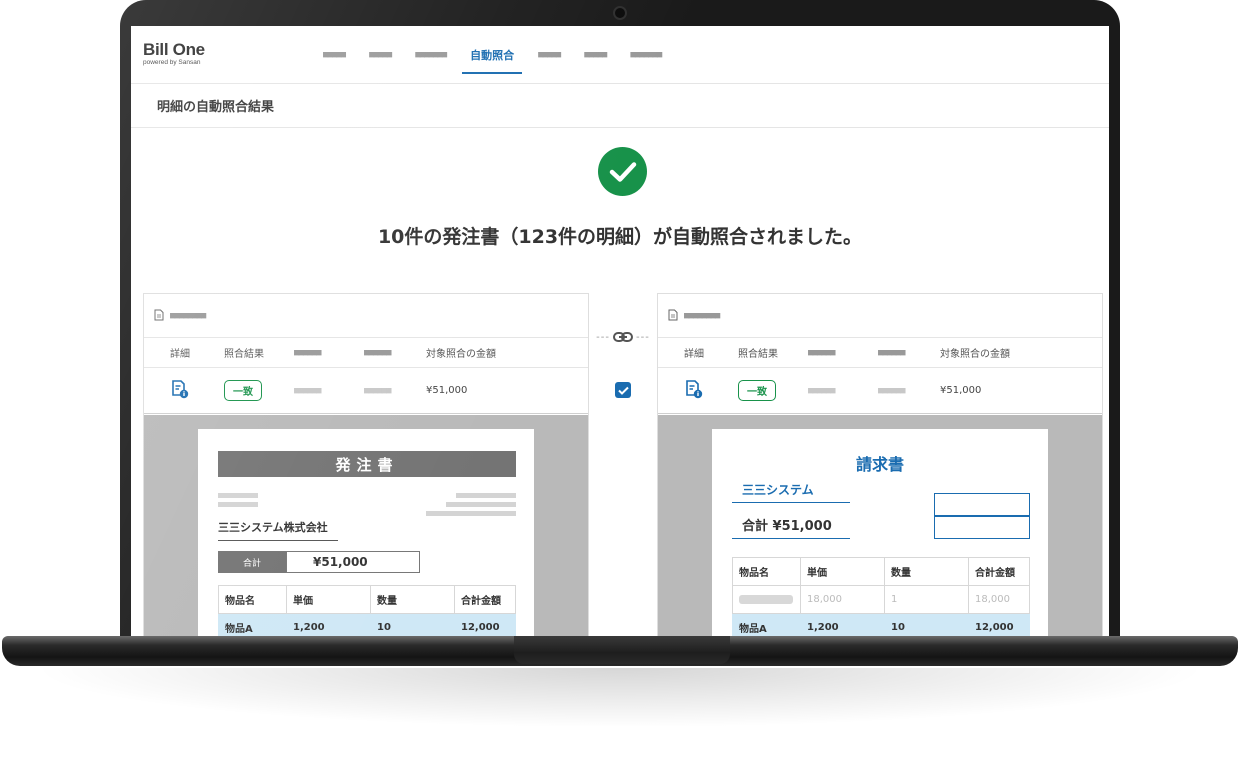 Image resolution: width=1240 pixels, height=758 pixels. I want to click on bill-one-logo: Bill One powered by Sansan, so click(174, 53).